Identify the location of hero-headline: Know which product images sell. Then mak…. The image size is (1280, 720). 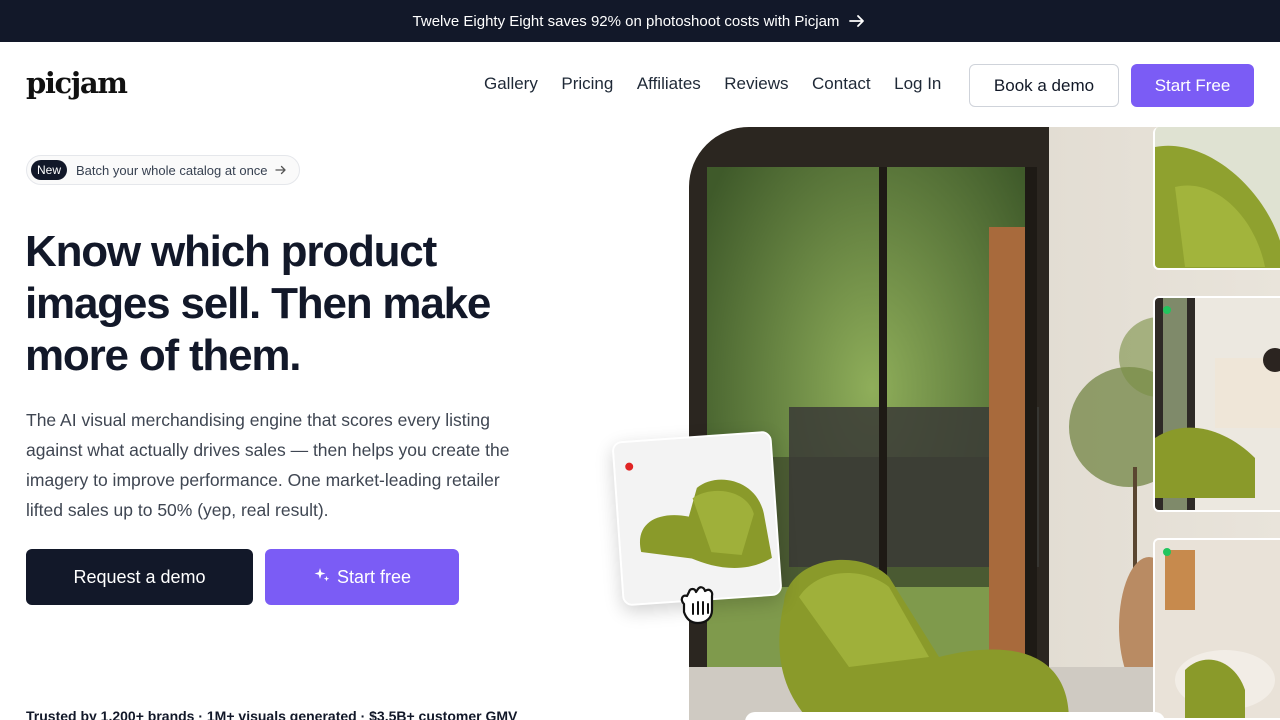
(258, 303).